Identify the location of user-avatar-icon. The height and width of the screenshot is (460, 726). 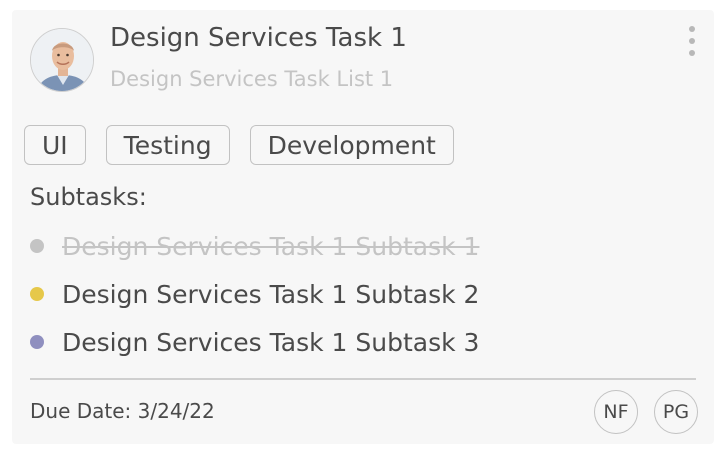
(62, 60).